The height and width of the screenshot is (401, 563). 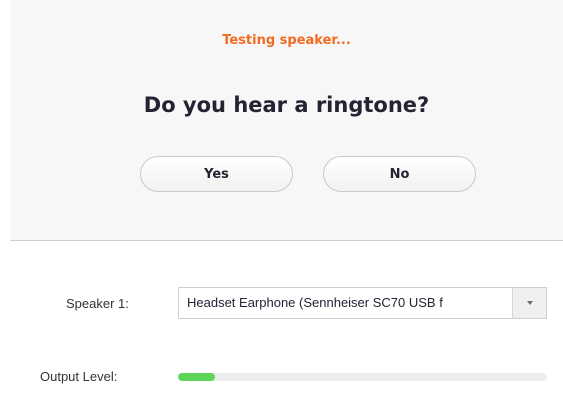 I want to click on dropdown-arrow-button, so click(x=529, y=303).